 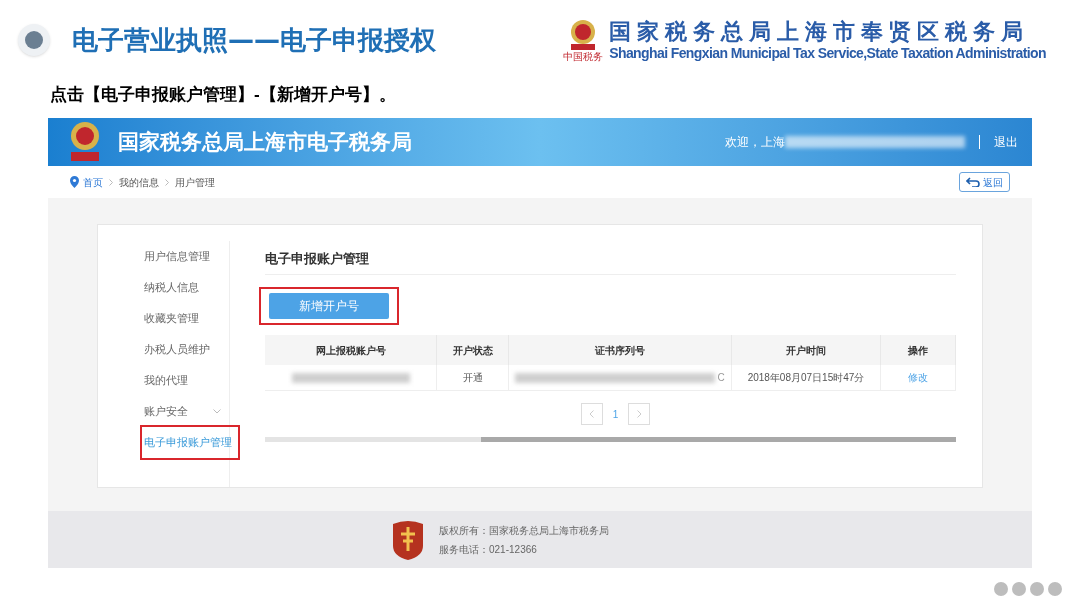 I want to click on return-arrow-icon, so click(x=973, y=182).